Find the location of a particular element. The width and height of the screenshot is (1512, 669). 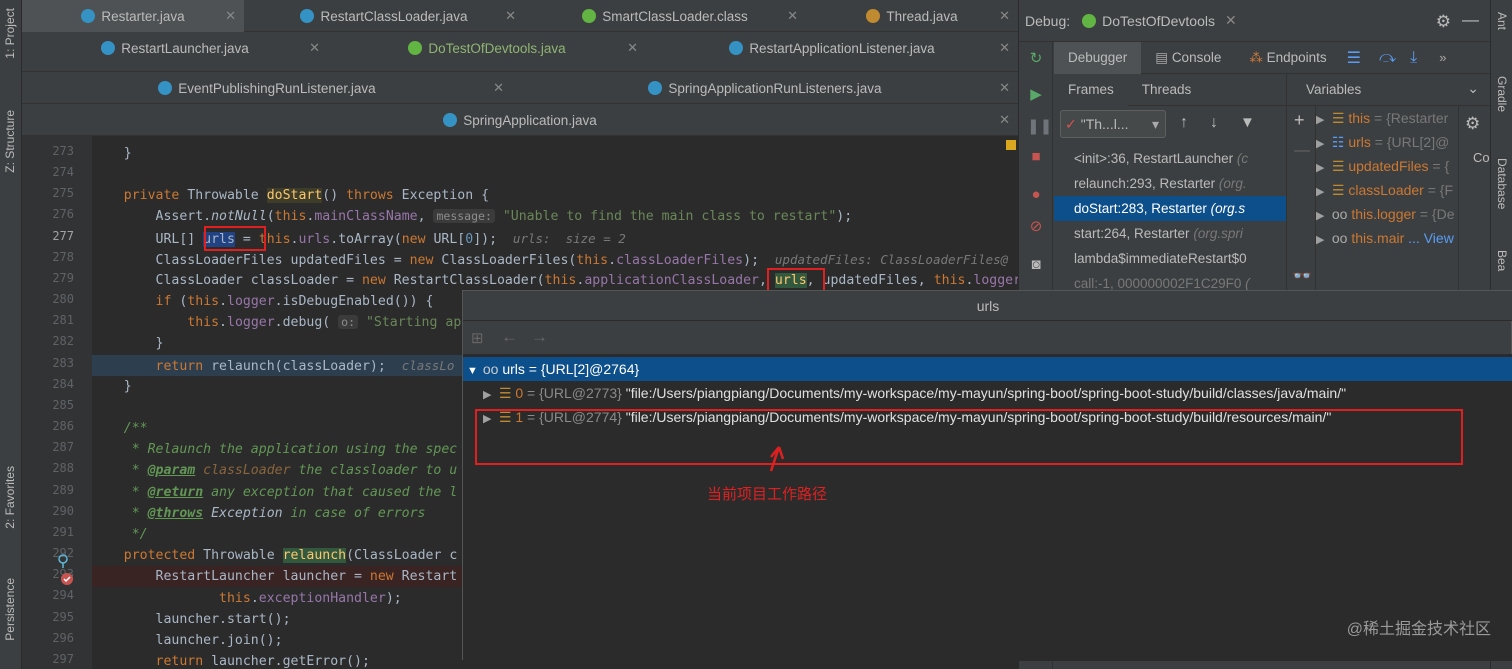

frame-item: <init>:36, RestartLauncher (c is located at coordinates (1170, 158).